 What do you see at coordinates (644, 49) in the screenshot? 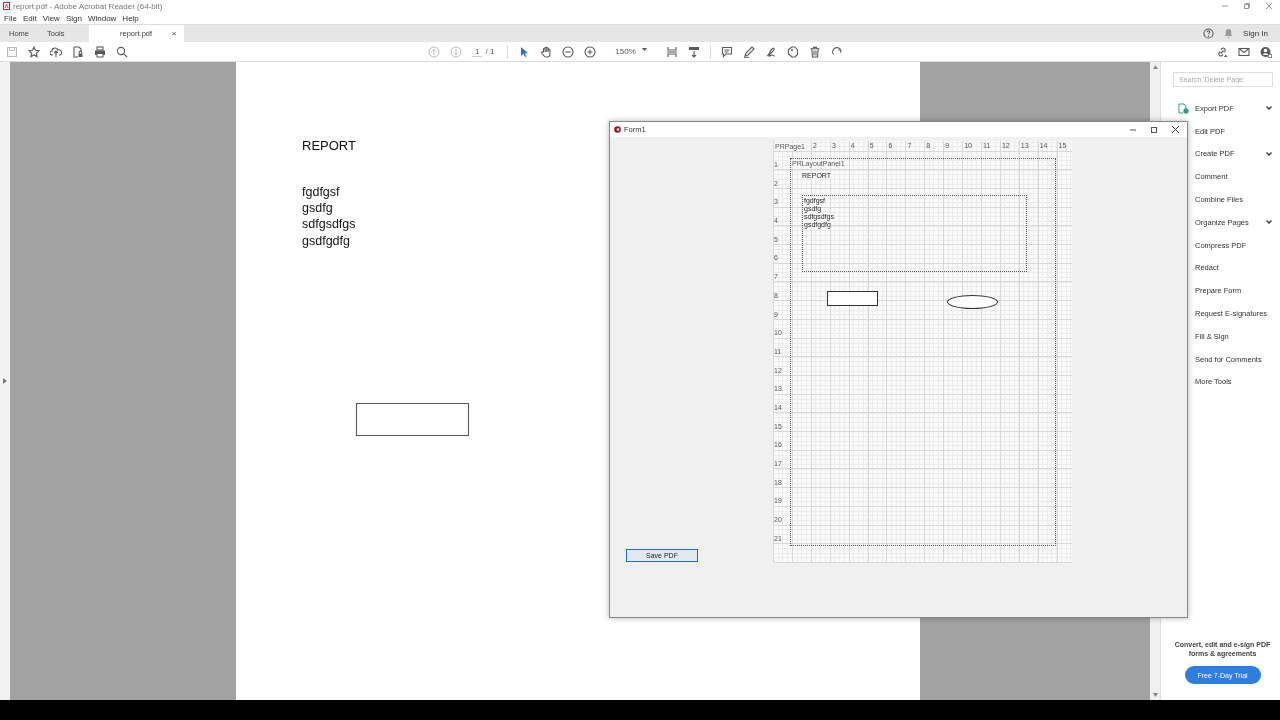
I see `caret-icon` at bounding box center [644, 49].